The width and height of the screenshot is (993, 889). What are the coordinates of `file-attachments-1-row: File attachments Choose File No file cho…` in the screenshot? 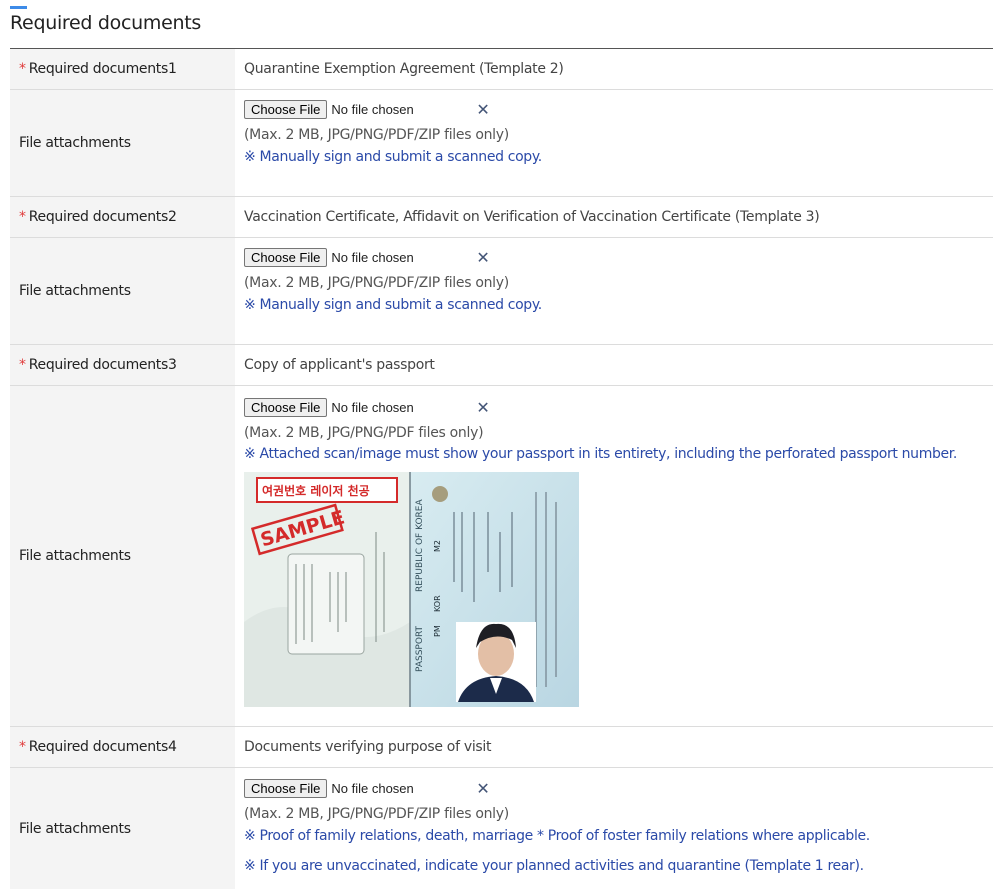 It's located at (501, 143).